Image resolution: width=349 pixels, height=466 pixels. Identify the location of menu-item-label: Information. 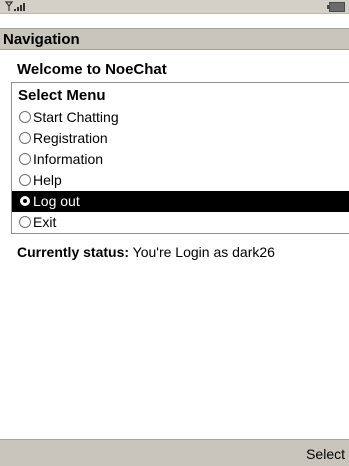
(68, 159).